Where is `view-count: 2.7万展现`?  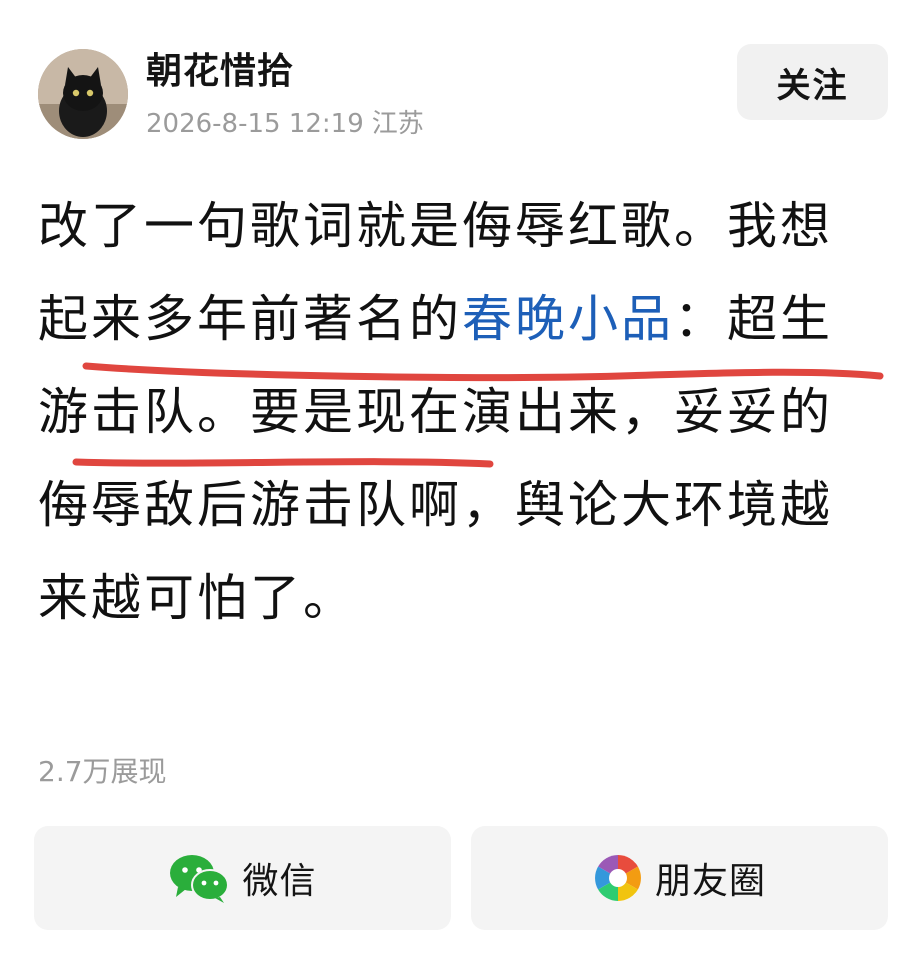
view-count: 2.7万展现 is located at coordinates (102, 771).